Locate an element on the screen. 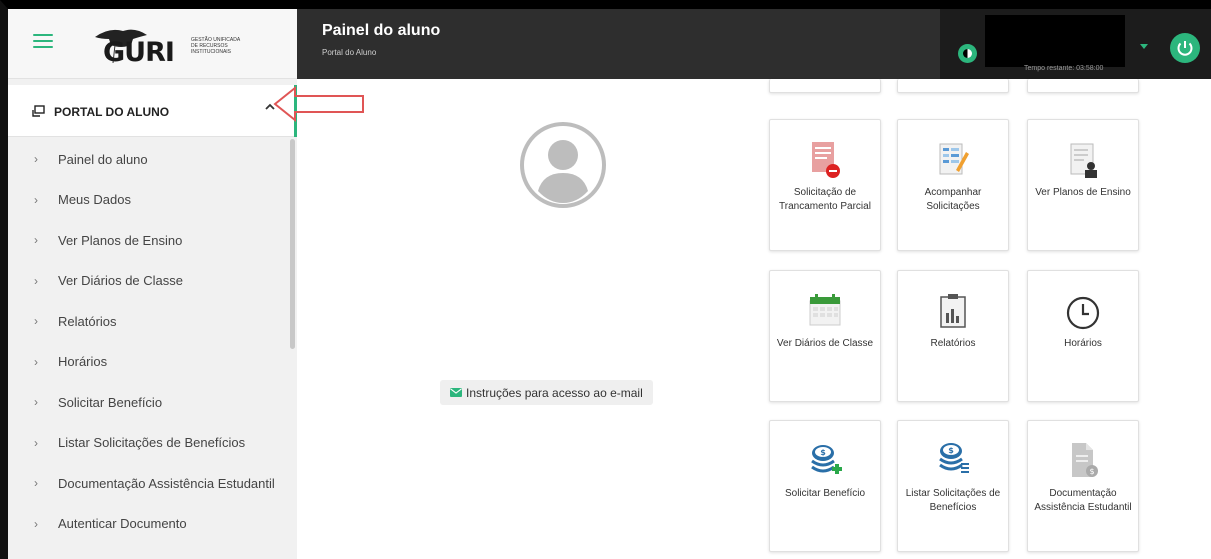 The image size is (1211, 559). sidebar-item-label: Documentação Assistência Estudantil is located at coordinates (166, 483).